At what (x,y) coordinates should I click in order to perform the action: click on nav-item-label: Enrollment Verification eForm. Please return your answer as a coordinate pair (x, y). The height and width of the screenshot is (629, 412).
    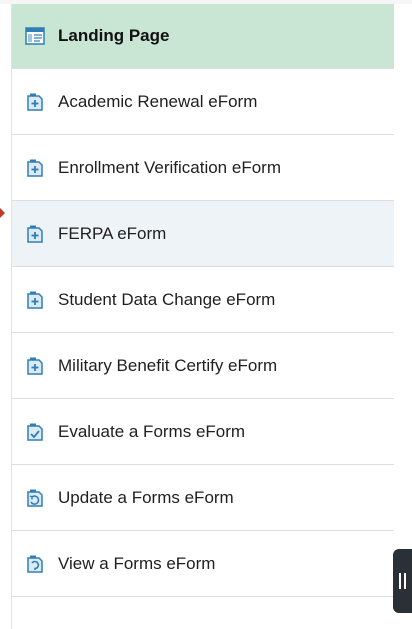
    Looking at the image, I should click on (169, 167).